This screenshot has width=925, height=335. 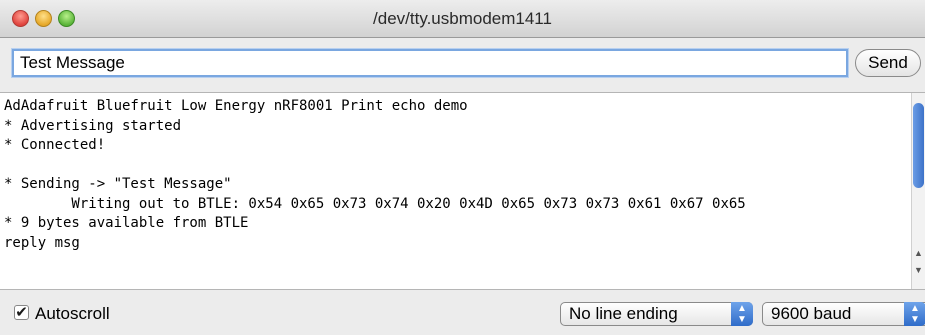 What do you see at coordinates (918, 145) in the screenshot?
I see `scrollbar-thumb` at bounding box center [918, 145].